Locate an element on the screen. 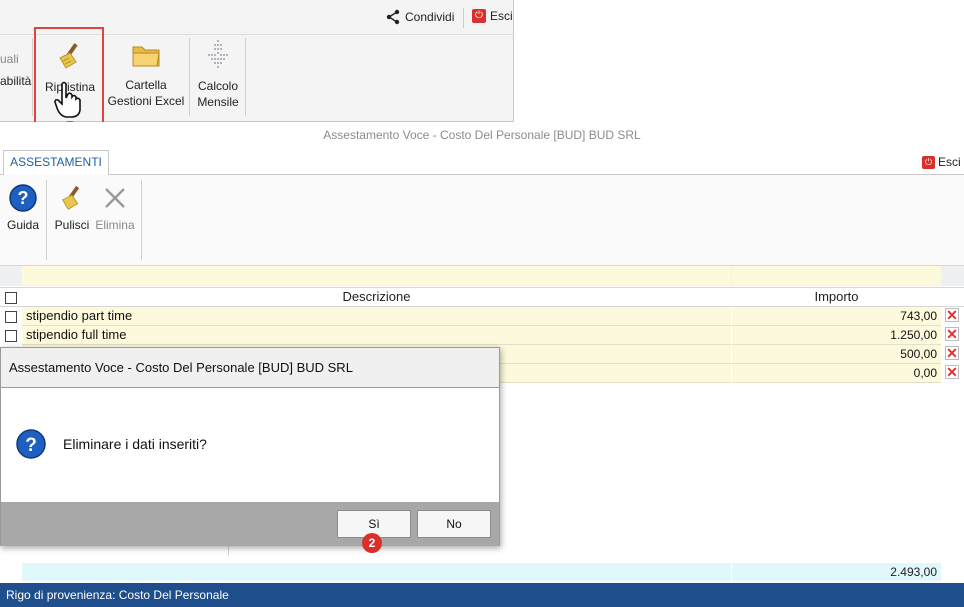  help-button: ? Guida is located at coordinates (23, 208).